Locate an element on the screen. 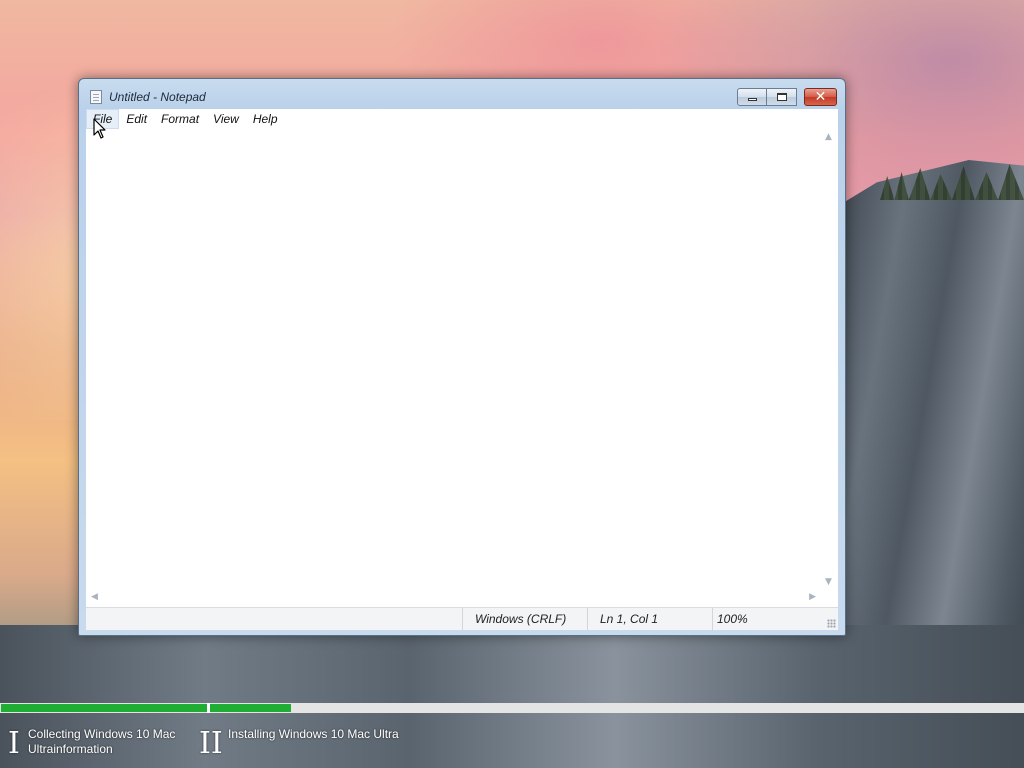 This screenshot has width=1024, height=768. close-icon: ✕ is located at coordinates (820, 97).